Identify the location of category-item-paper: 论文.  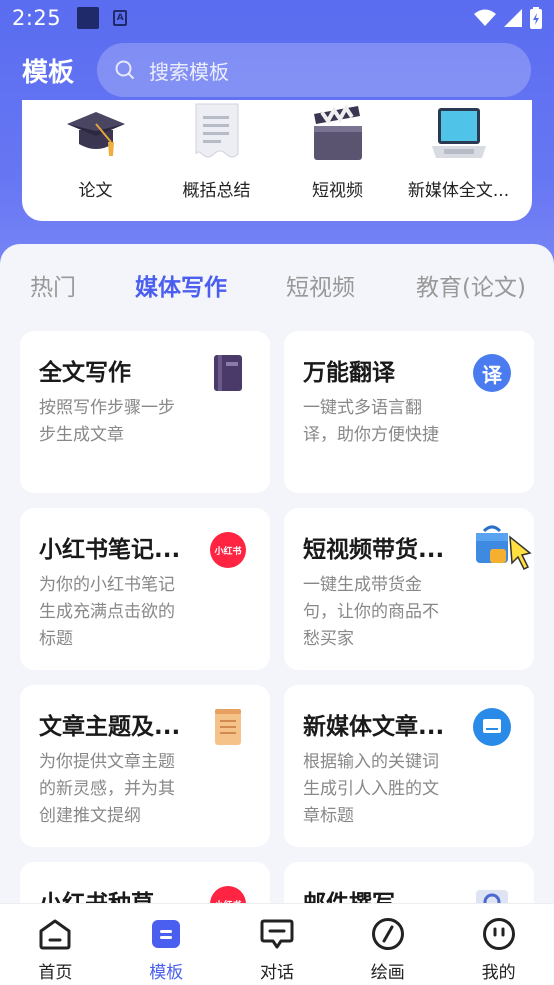
(95, 160).